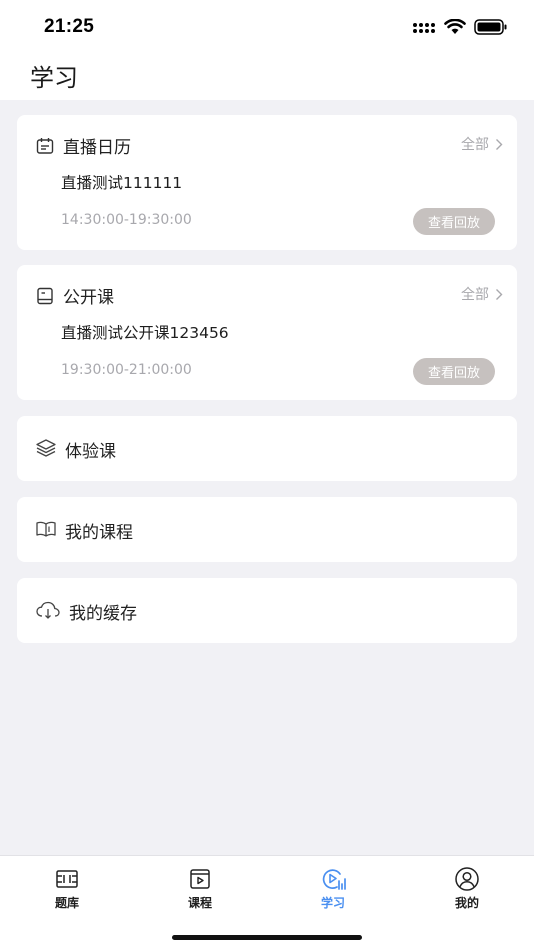  What do you see at coordinates (103, 614) in the screenshot?
I see `my-cache-label: 我的缓存` at bounding box center [103, 614].